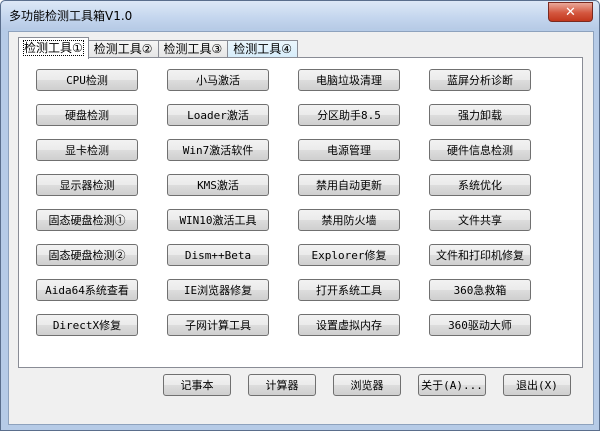 This screenshot has height=431, width=600. What do you see at coordinates (87, 150) in the screenshot?
I see `tool-button: 显卡检测` at bounding box center [87, 150].